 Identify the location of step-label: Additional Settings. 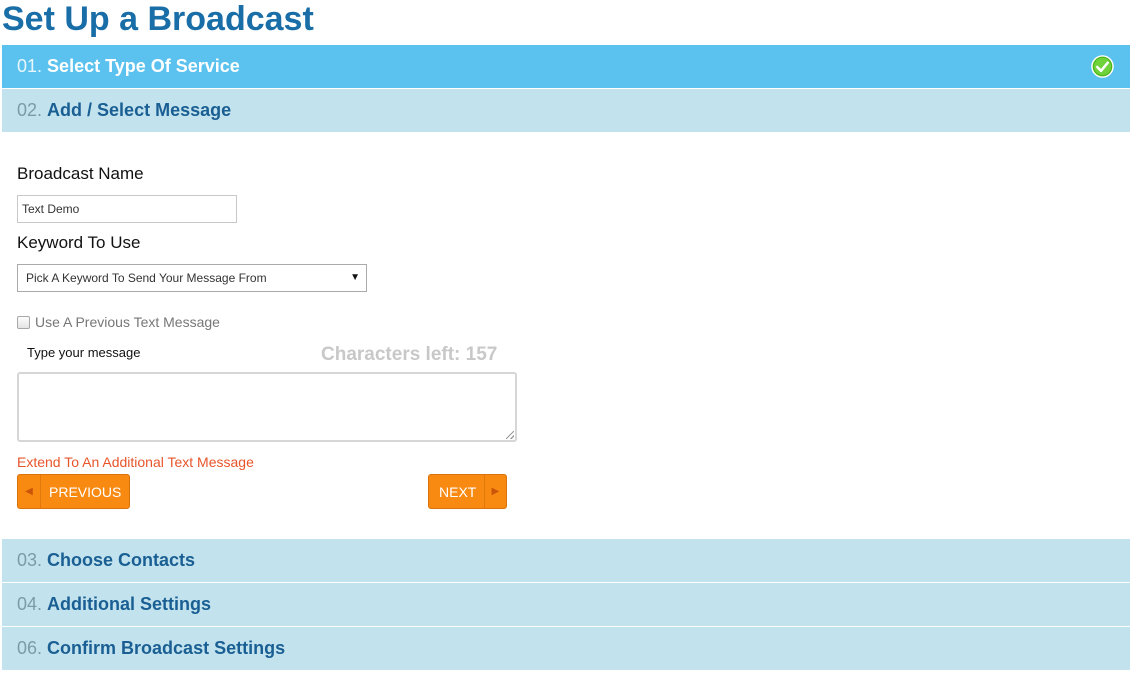
(129, 604).